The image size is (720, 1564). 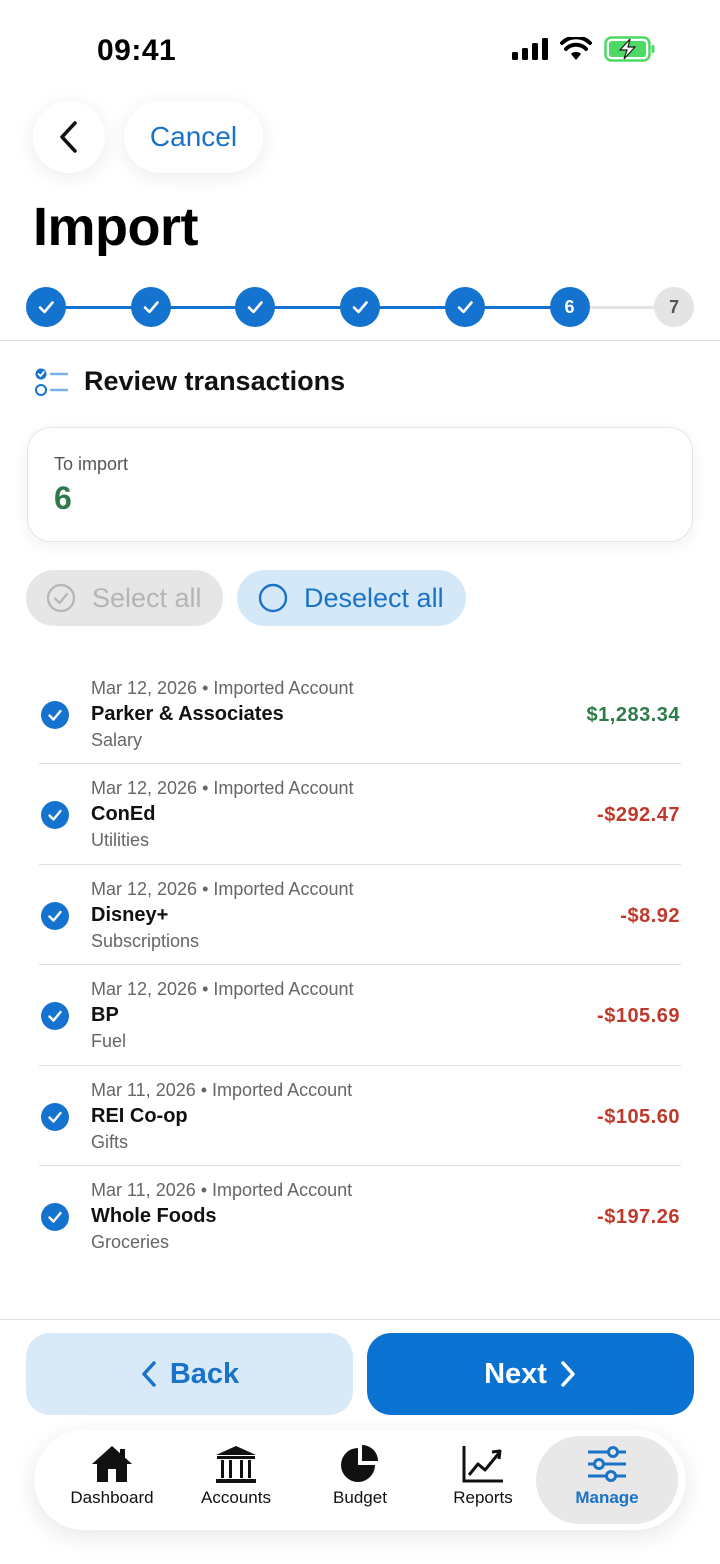 What do you see at coordinates (149, 1374) in the screenshot?
I see `chevron-left-icon` at bounding box center [149, 1374].